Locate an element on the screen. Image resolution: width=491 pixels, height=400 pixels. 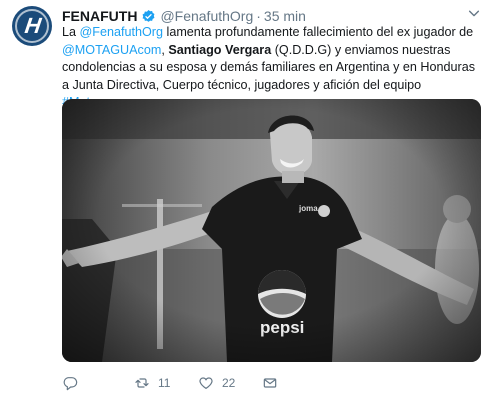
mention-link: @FenafuthOrg is located at coordinates (122, 32).